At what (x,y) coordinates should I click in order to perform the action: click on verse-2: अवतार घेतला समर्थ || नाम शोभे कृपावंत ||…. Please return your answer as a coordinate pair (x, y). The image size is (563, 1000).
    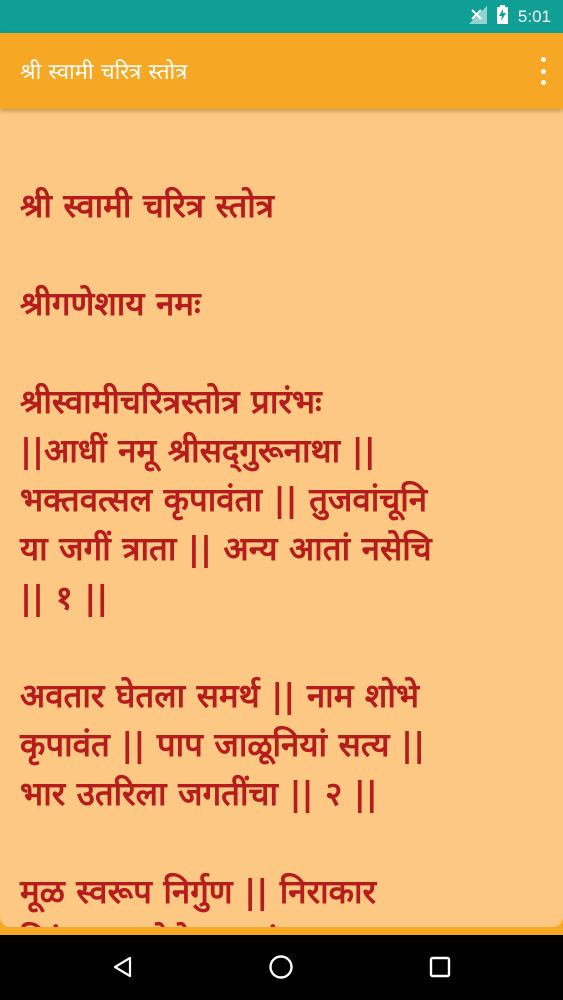
    Looking at the image, I should click on (285, 744).